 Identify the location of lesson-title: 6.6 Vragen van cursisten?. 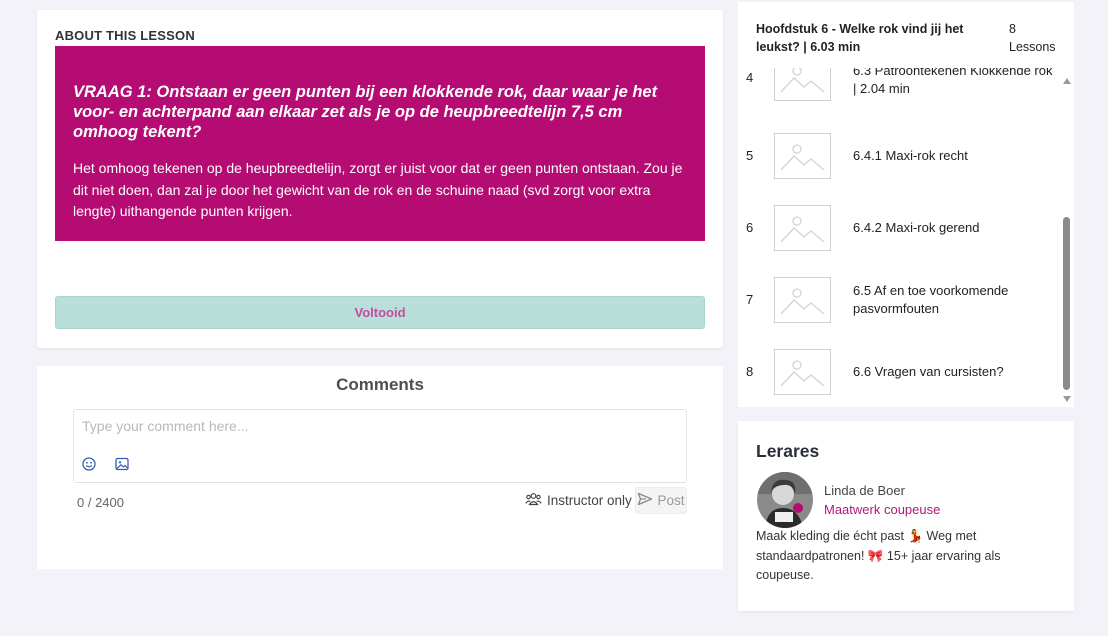
(928, 371).